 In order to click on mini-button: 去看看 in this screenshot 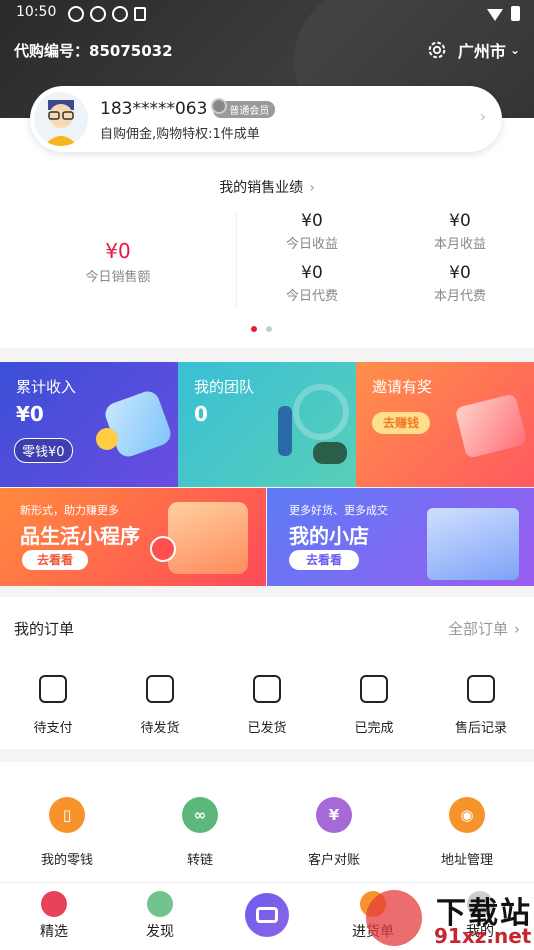, I will do `click(55, 560)`.